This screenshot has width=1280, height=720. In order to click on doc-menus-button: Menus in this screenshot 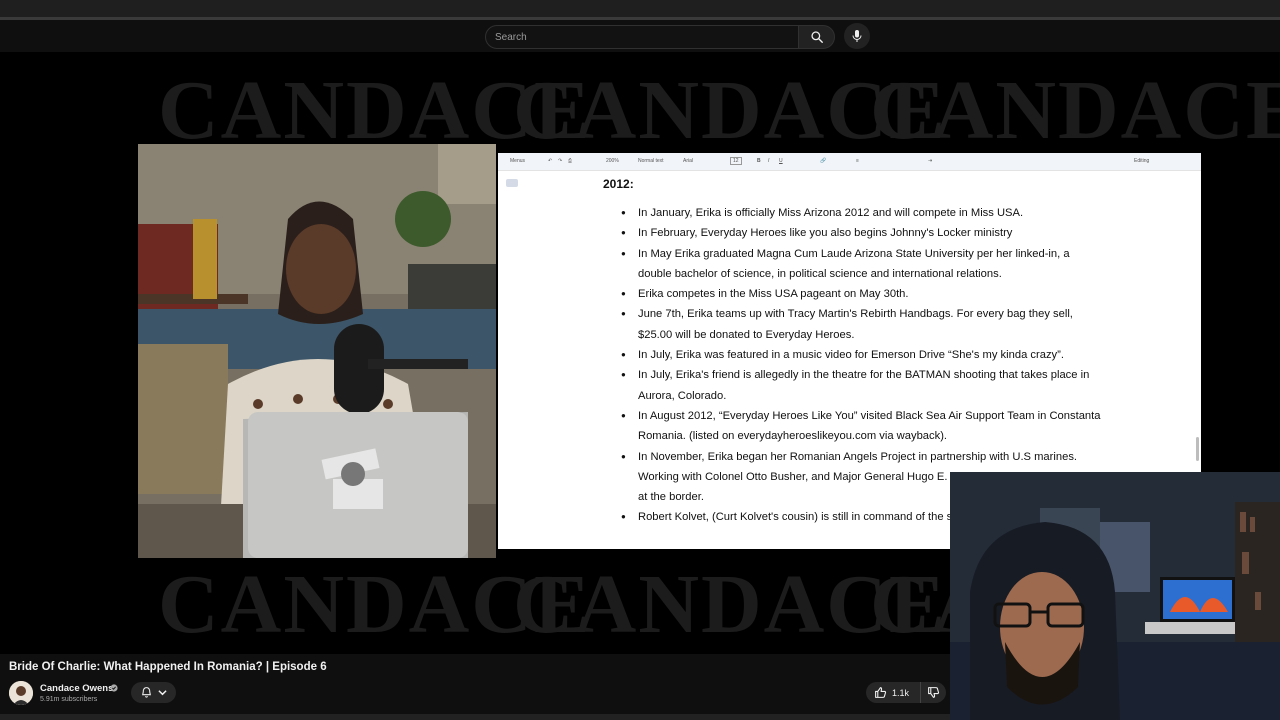, I will do `click(517, 161)`.